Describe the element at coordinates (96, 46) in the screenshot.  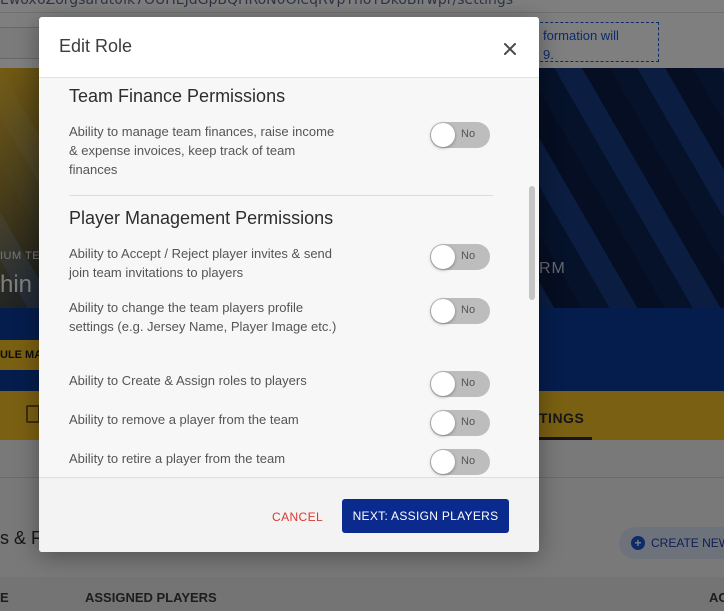
I see `modal-title: Edit Role` at that location.